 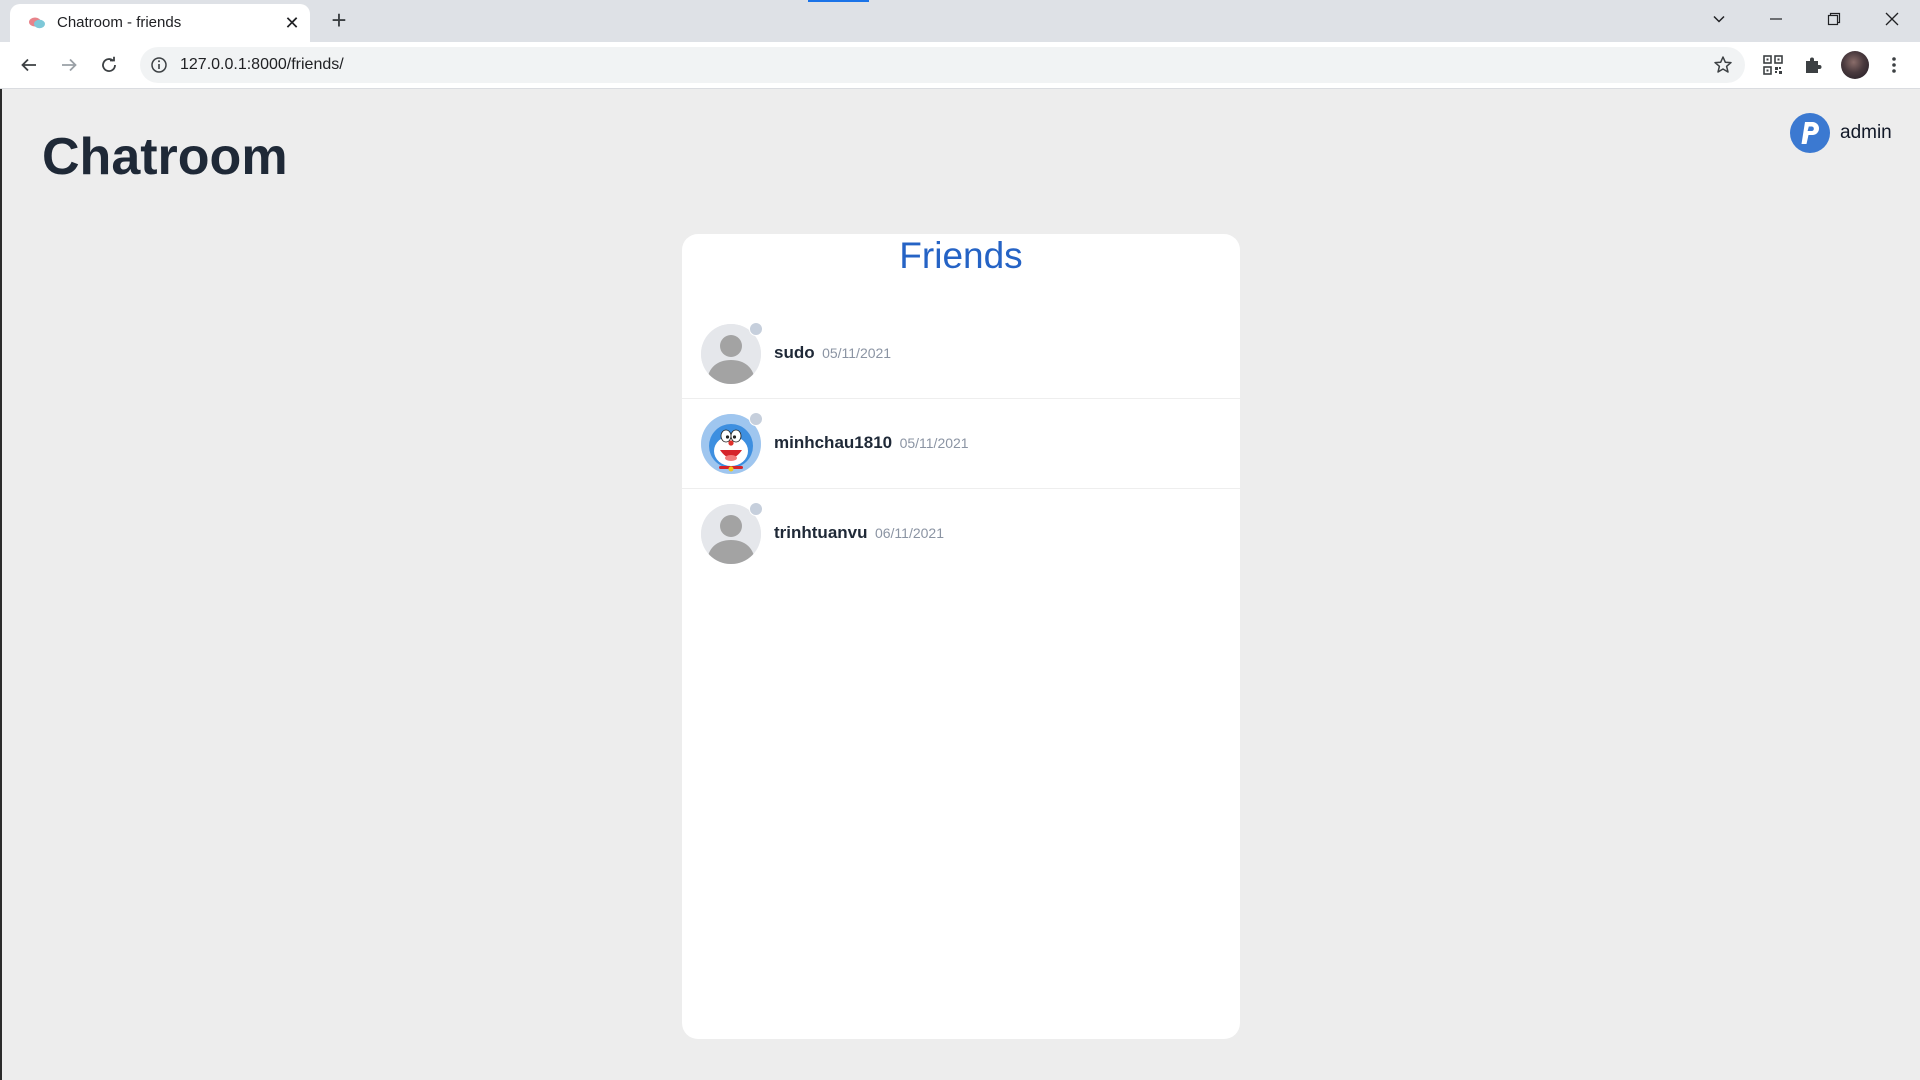 I want to click on user-menu: admin, so click(x=1841, y=133).